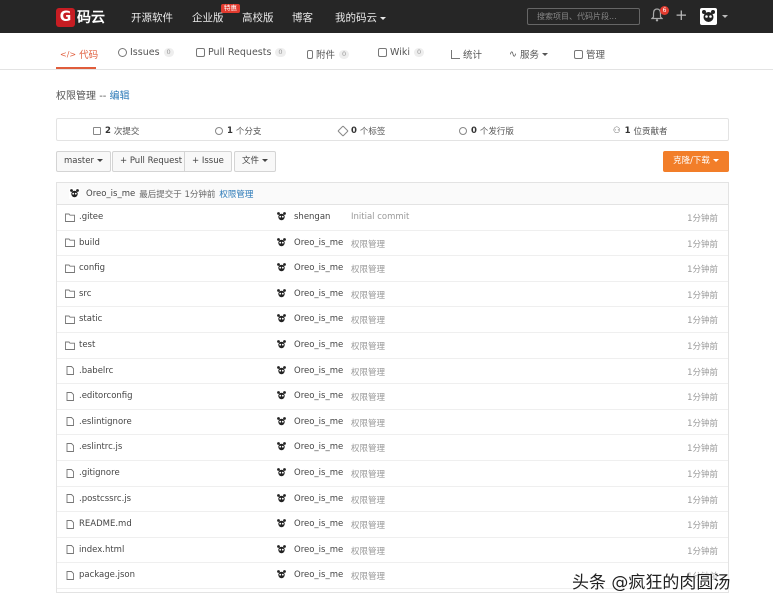 The image size is (773, 608). Describe the element at coordinates (486, 131) in the screenshot. I see `stat-releases: 0 个发行版` at that location.